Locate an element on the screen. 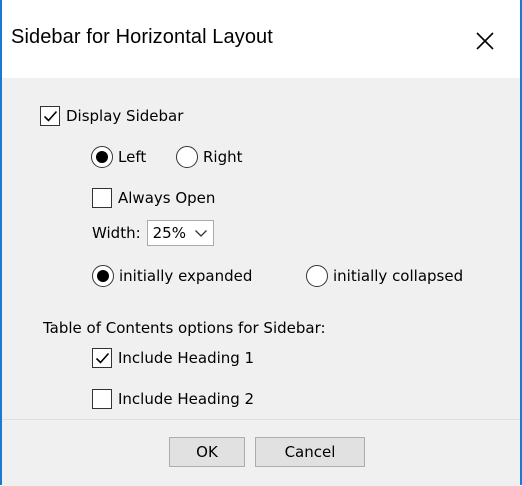  close-icon is located at coordinates (485, 41).